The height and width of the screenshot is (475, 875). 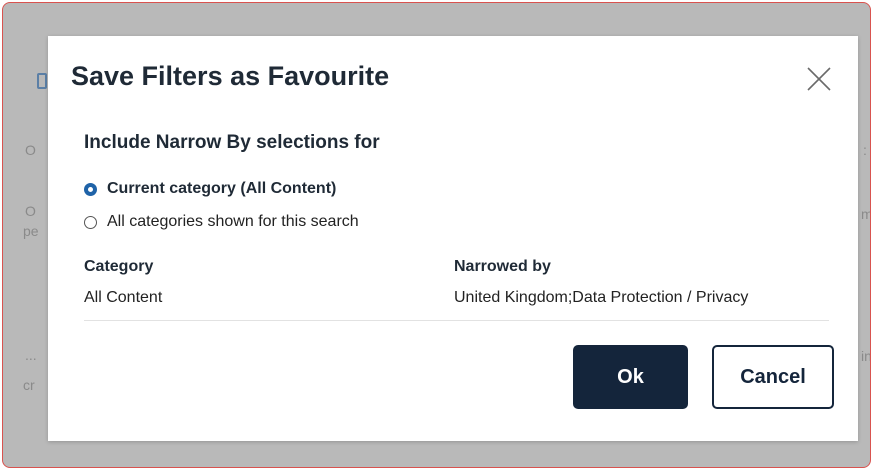 What do you see at coordinates (865, 150) in the screenshot?
I see `background-text: :` at bounding box center [865, 150].